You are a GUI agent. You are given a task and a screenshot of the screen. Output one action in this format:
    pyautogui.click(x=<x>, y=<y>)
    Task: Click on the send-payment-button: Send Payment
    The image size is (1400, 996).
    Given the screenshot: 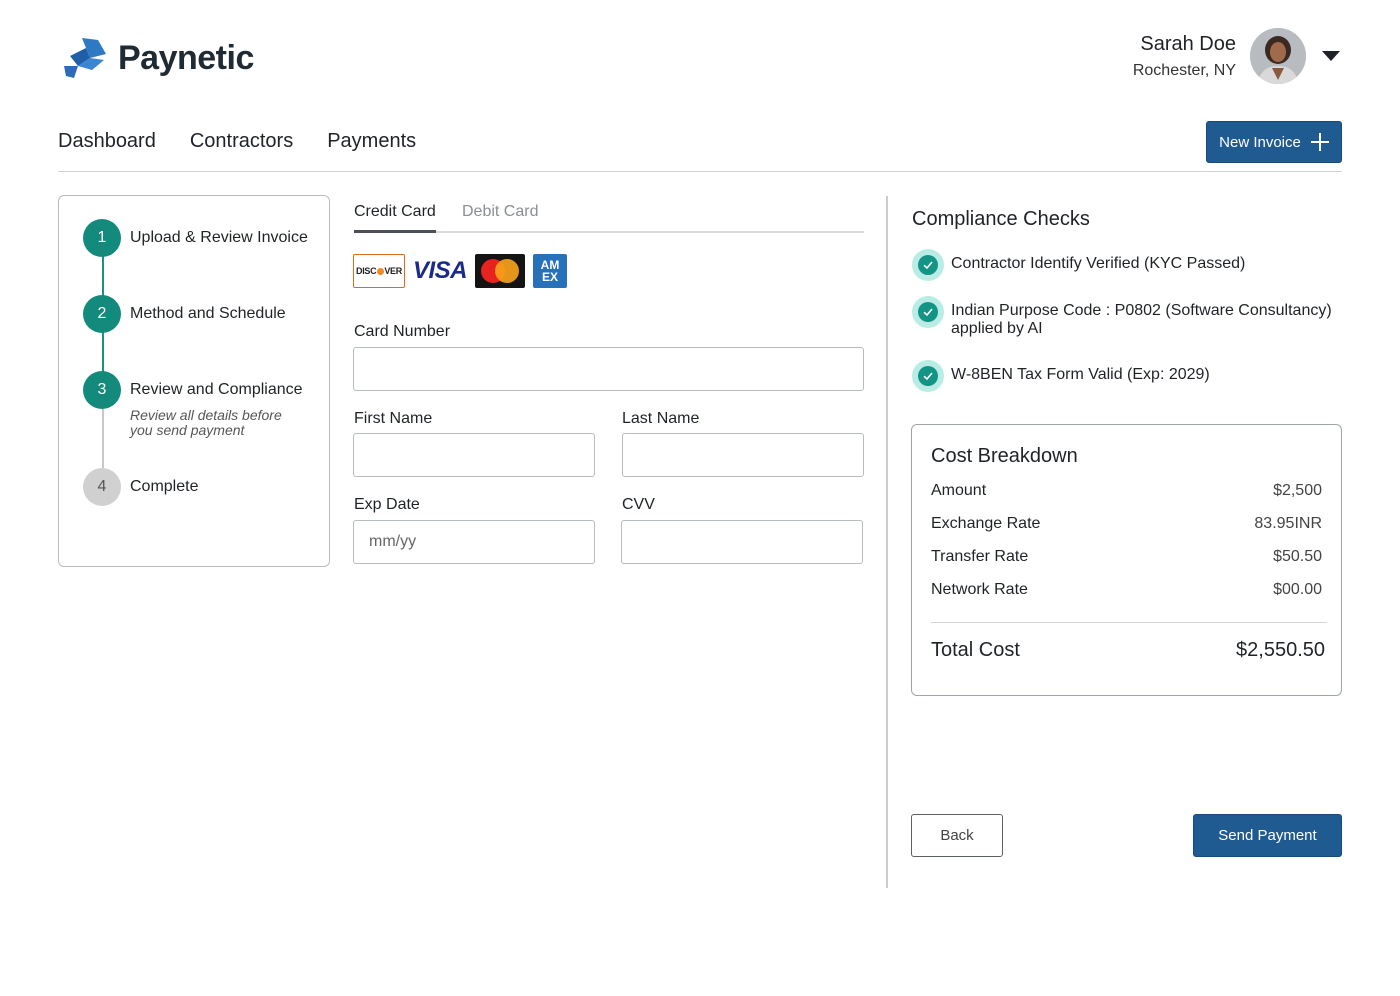 What is the action you would take?
    pyautogui.click(x=1267, y=835)
    